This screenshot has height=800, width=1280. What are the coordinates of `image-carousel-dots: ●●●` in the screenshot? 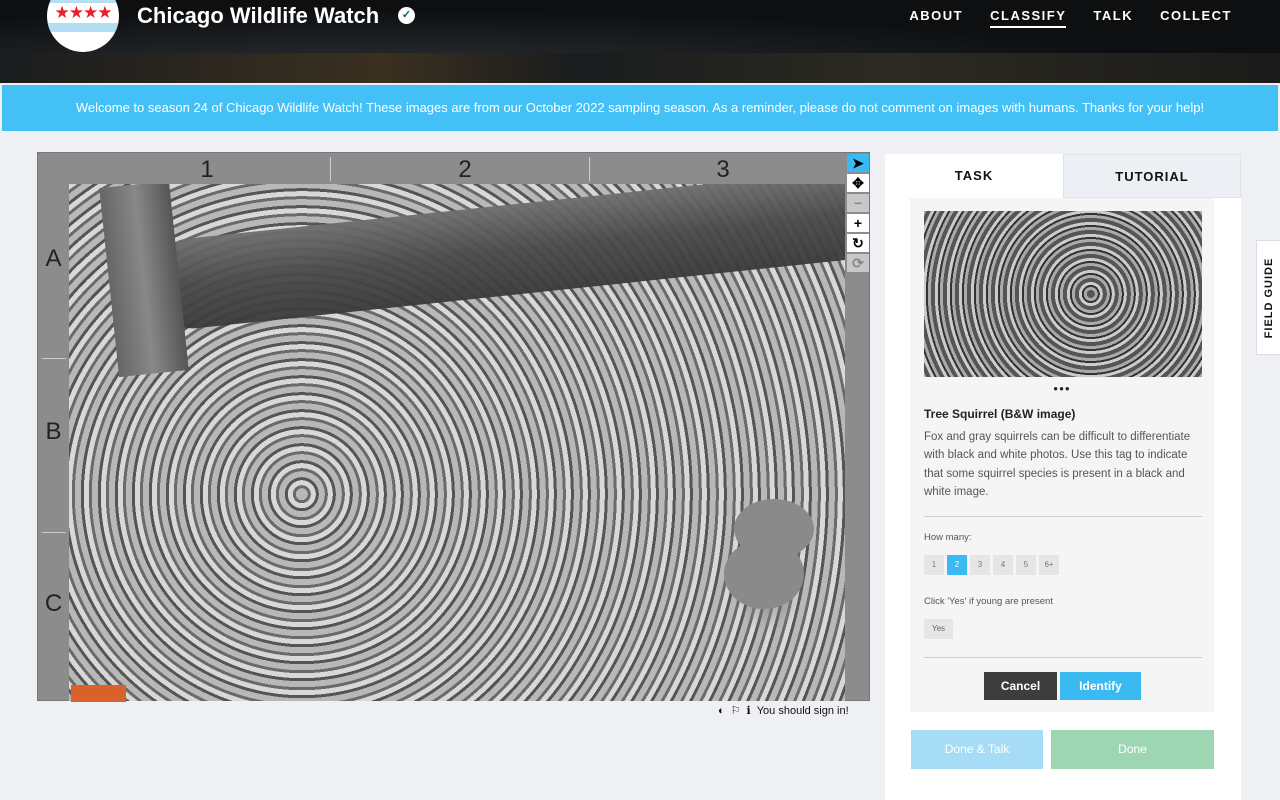 It's located at (1062, 388).